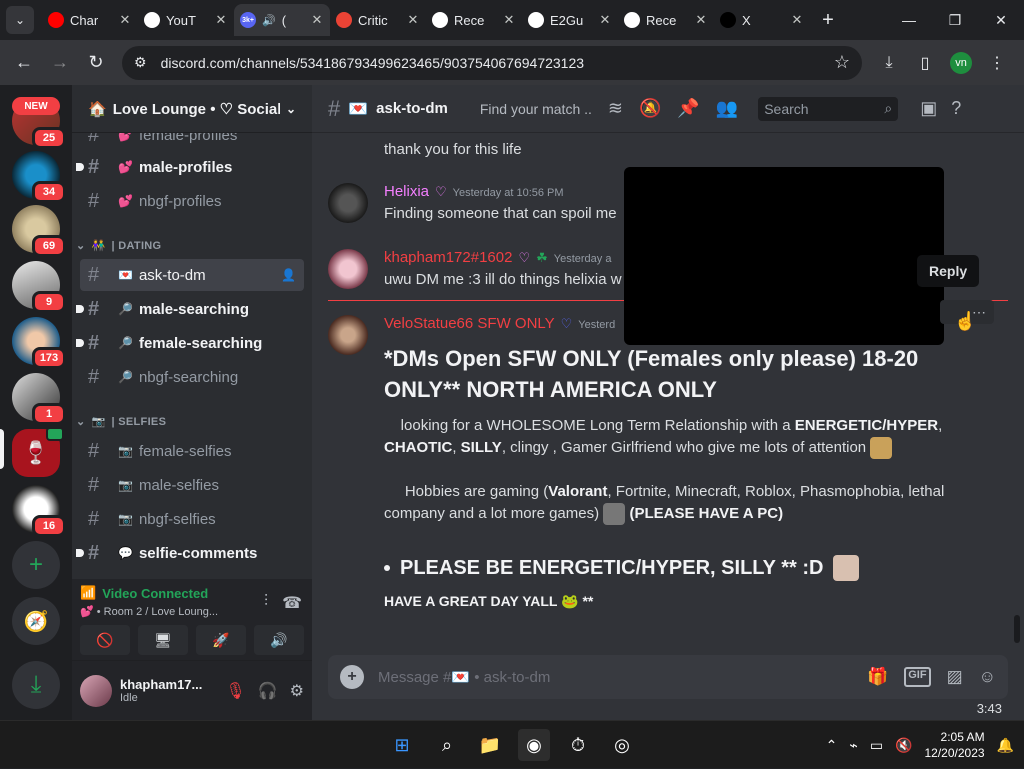 Image resolution: width=1024 pixels, height=769 pixels. Describe the element at coordinates (268, 691) in the screenshot. I see `headphones-icon: 🎧` at that location.